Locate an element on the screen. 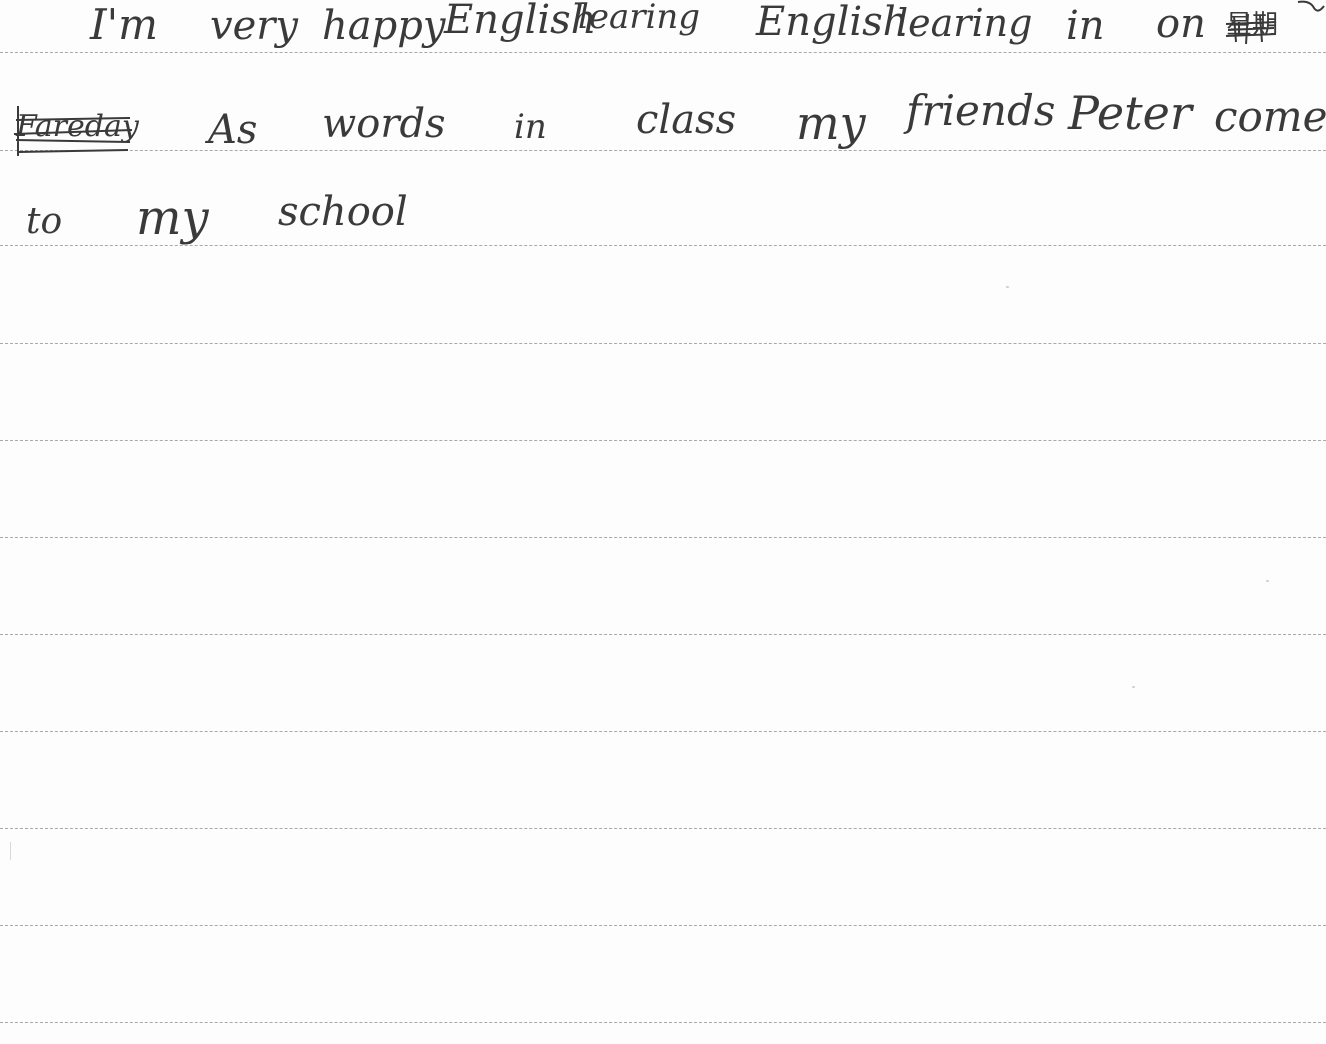 This screenshot has width=1326, height=1044. handwritten-word: very is located at coordinates (254, 26).